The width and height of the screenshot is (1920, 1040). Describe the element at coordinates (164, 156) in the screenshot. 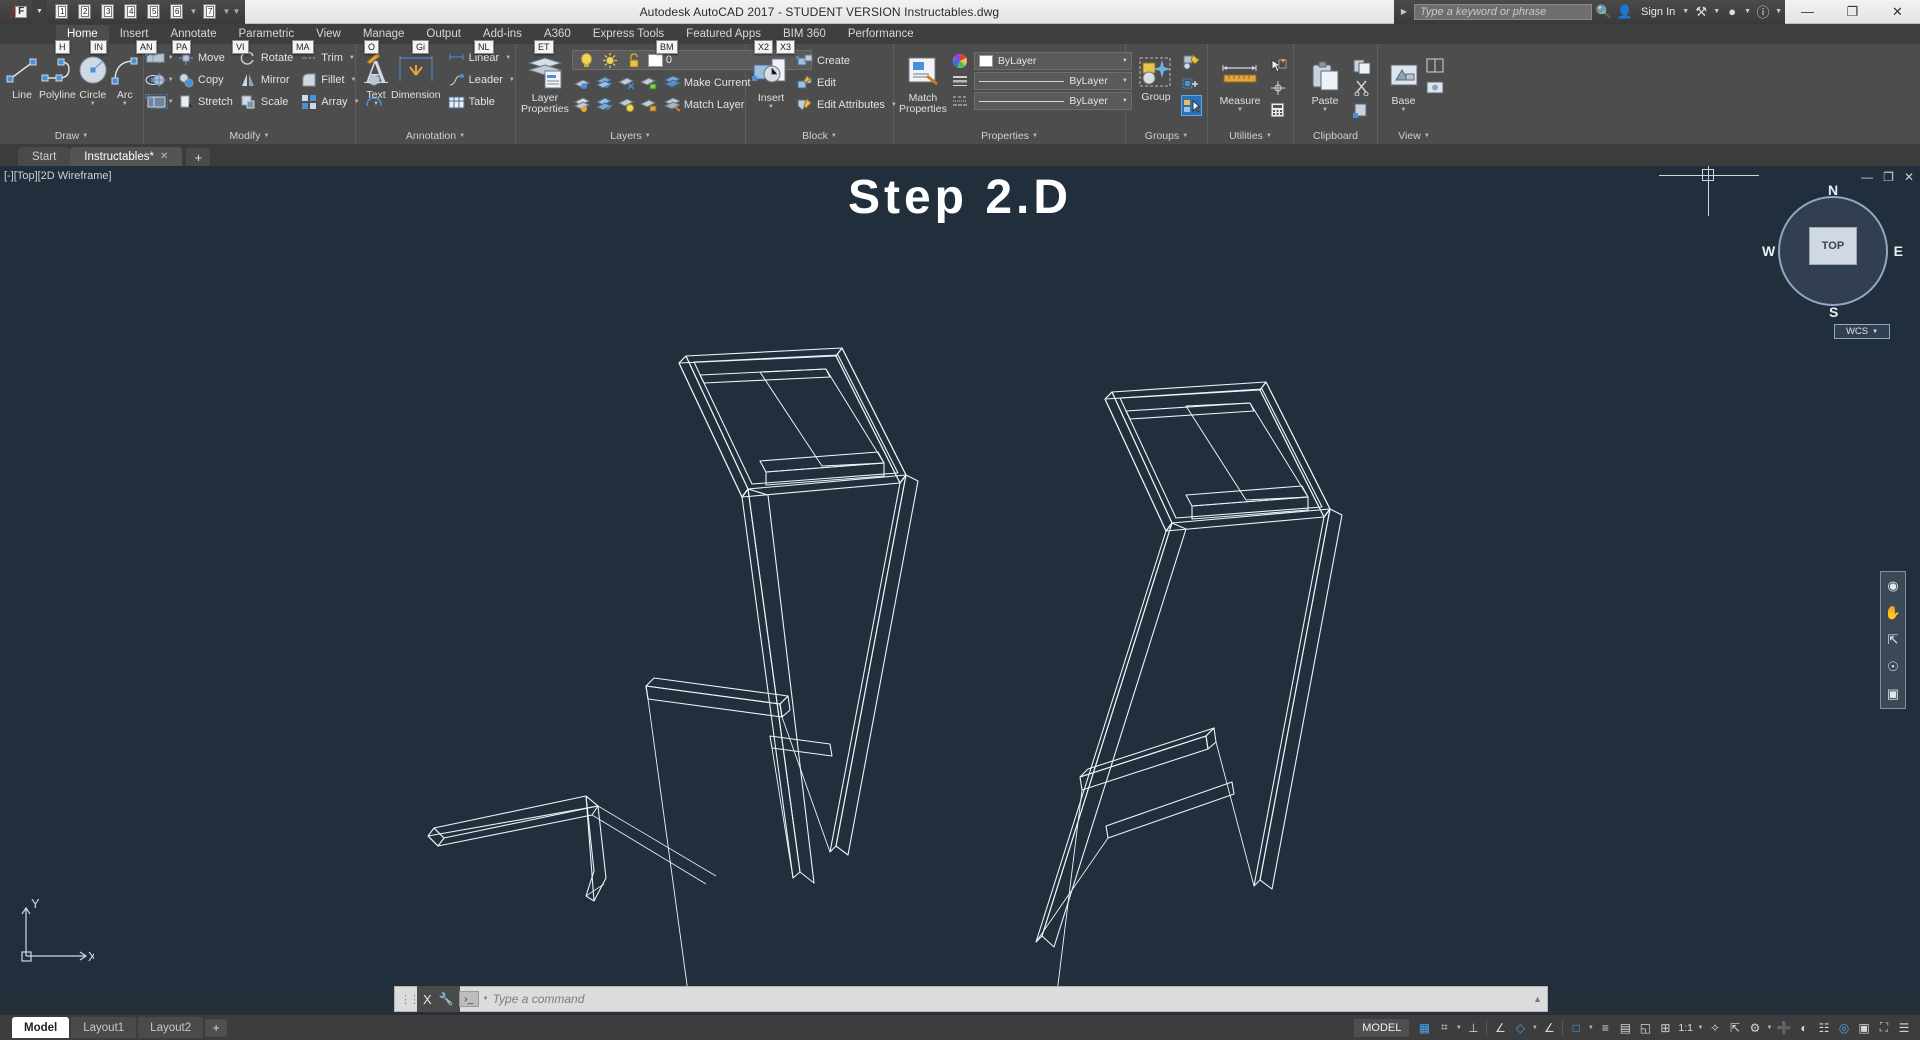

I see `file-tab-close-icon: ✕` at that location.